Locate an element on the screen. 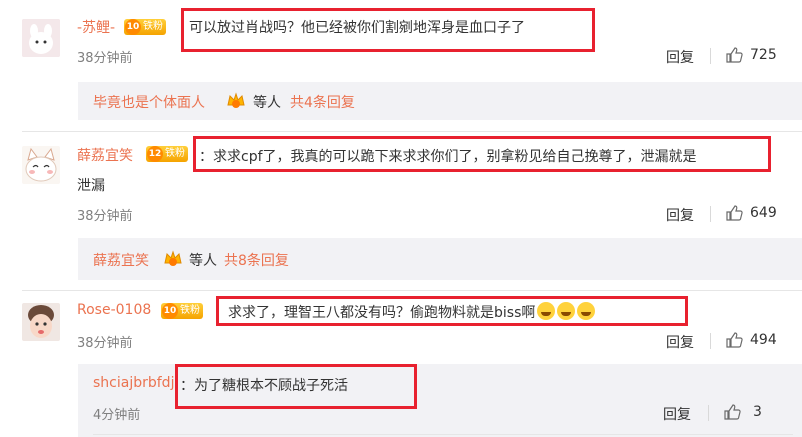 This screenshot has width=802, height=437. sub-reply-like-count: 3 is located at coordinates (757, 412).